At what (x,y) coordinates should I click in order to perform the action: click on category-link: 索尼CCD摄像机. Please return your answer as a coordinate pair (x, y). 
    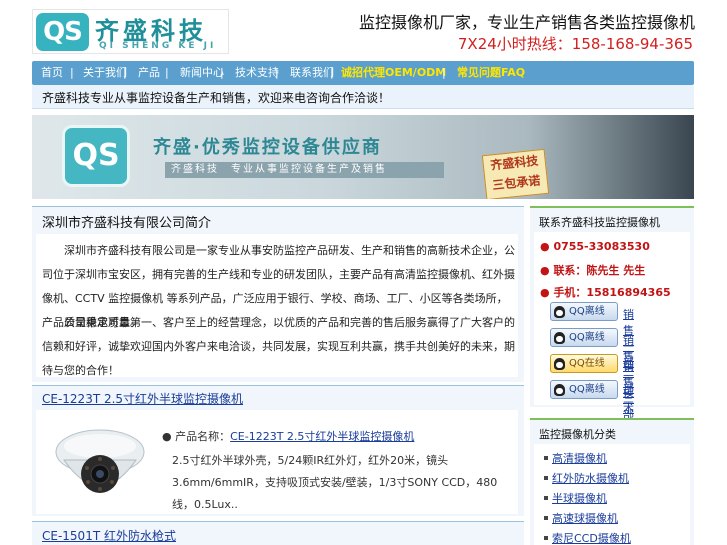
    Looking at the image, I should click on (587, 537).